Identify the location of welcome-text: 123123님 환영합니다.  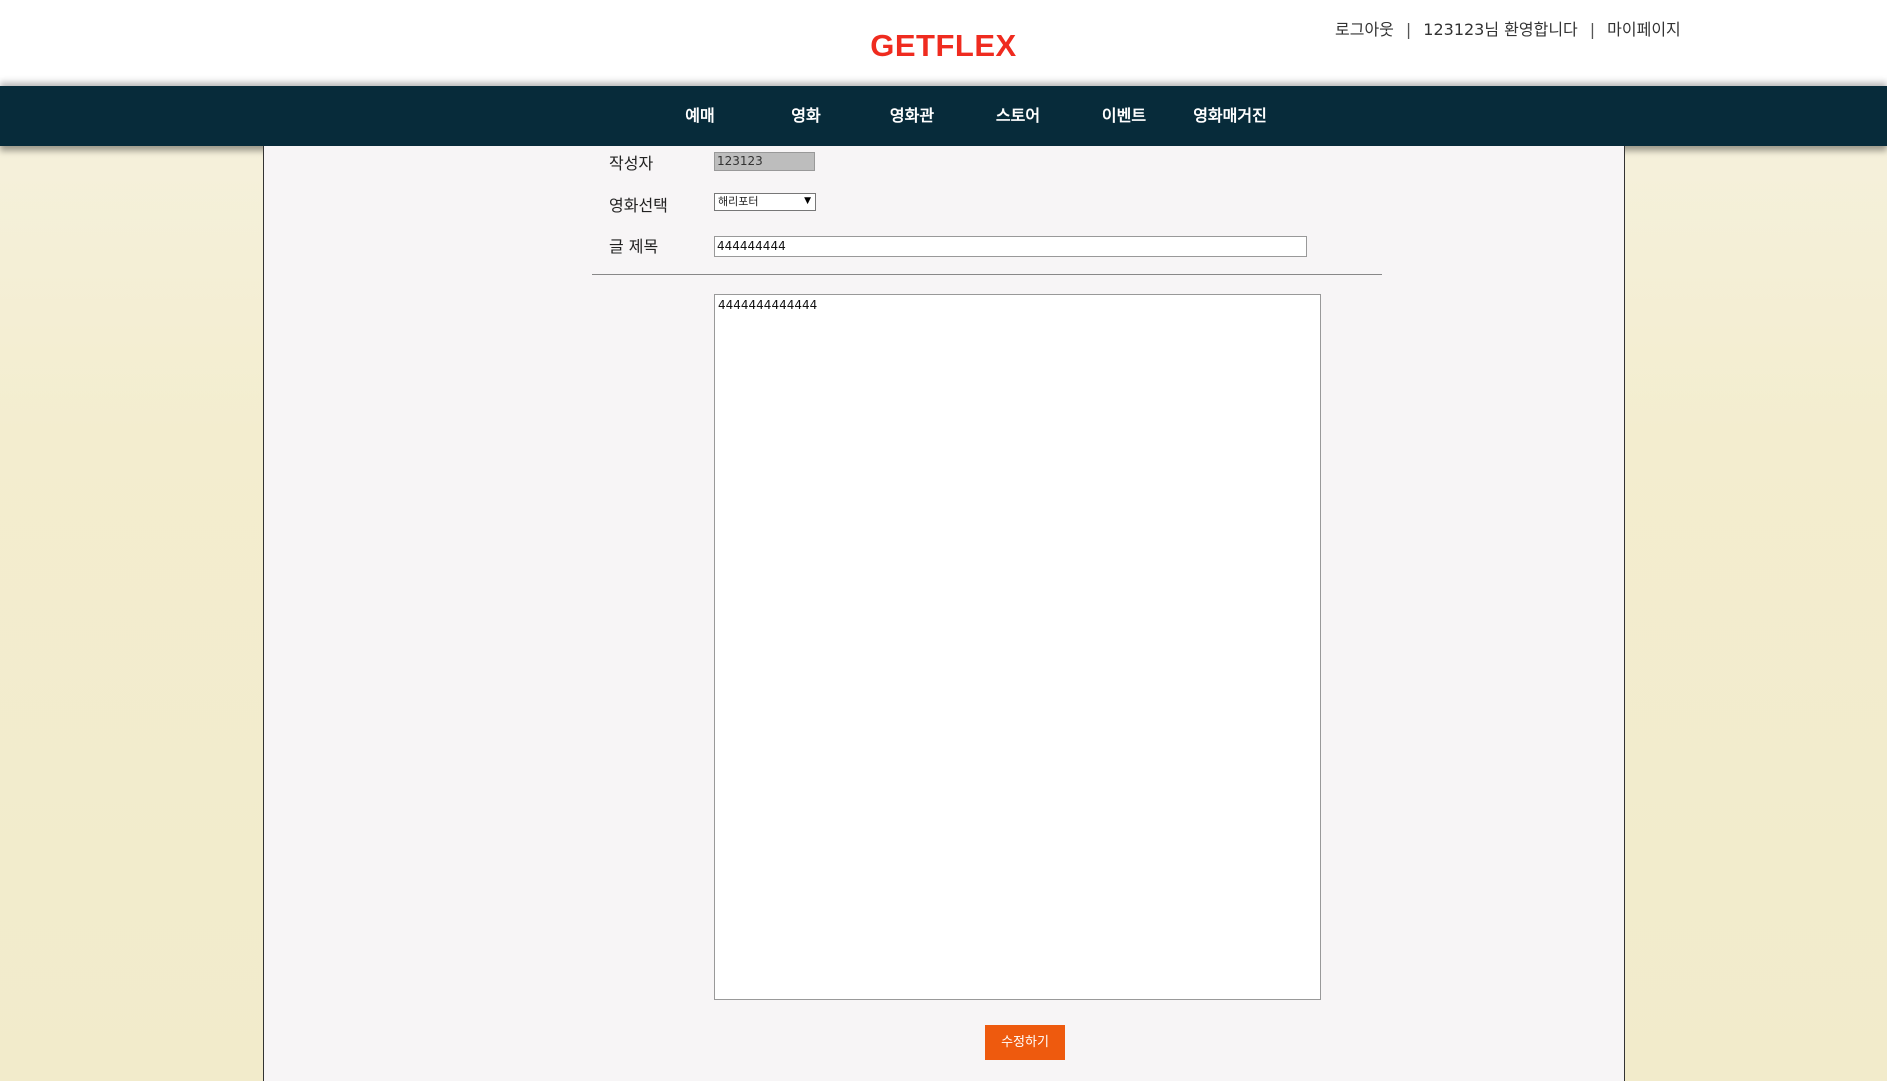
(1500, 29).